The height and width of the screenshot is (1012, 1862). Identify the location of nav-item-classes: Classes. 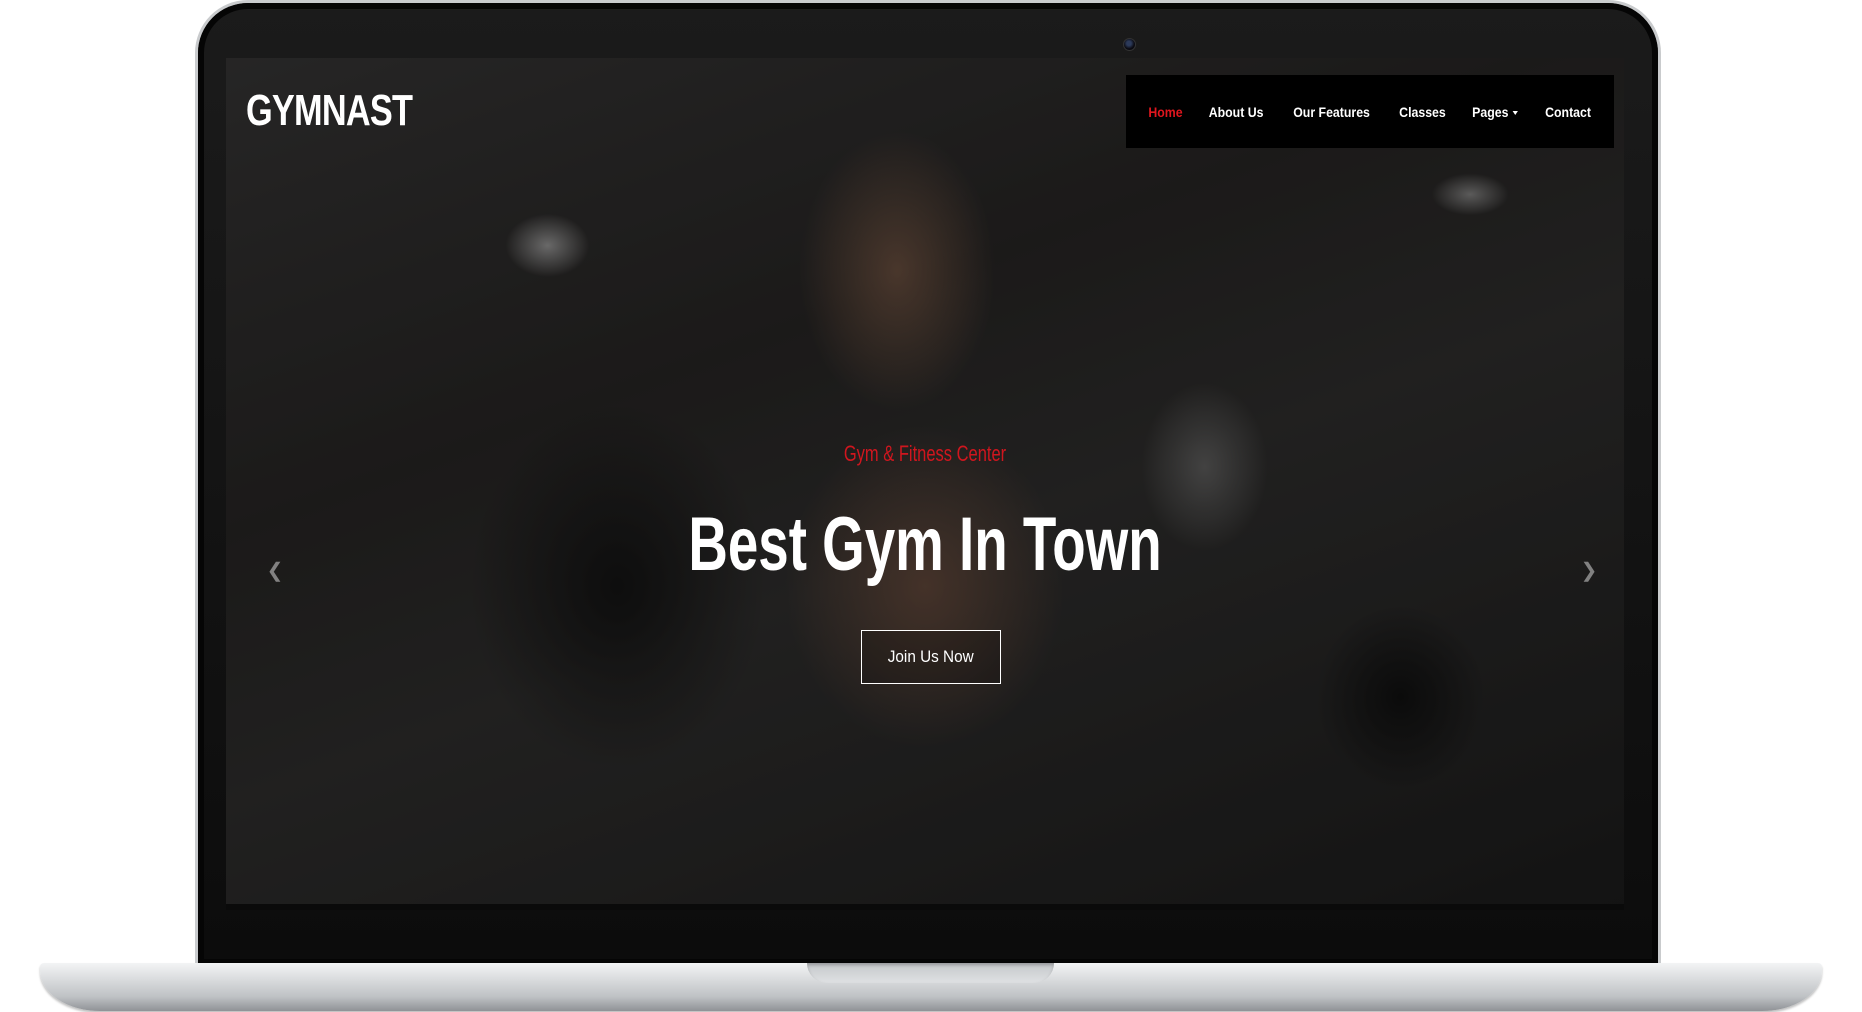
(1422, 112).